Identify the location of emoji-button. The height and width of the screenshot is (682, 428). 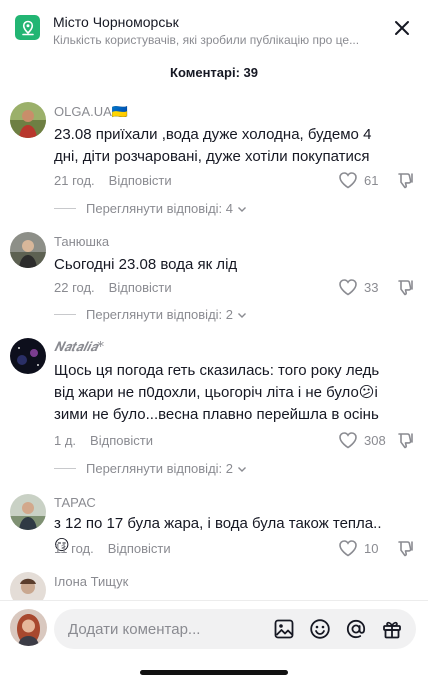
(320, 629).